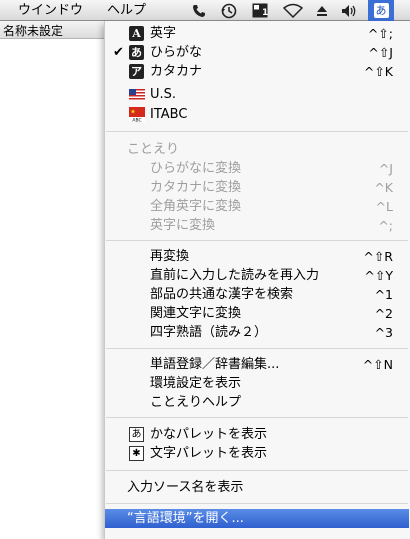  Describe the element at coordinates (209, 434) in the screenshot. I see `menu-item-label: かなパレットを表示` at that location.